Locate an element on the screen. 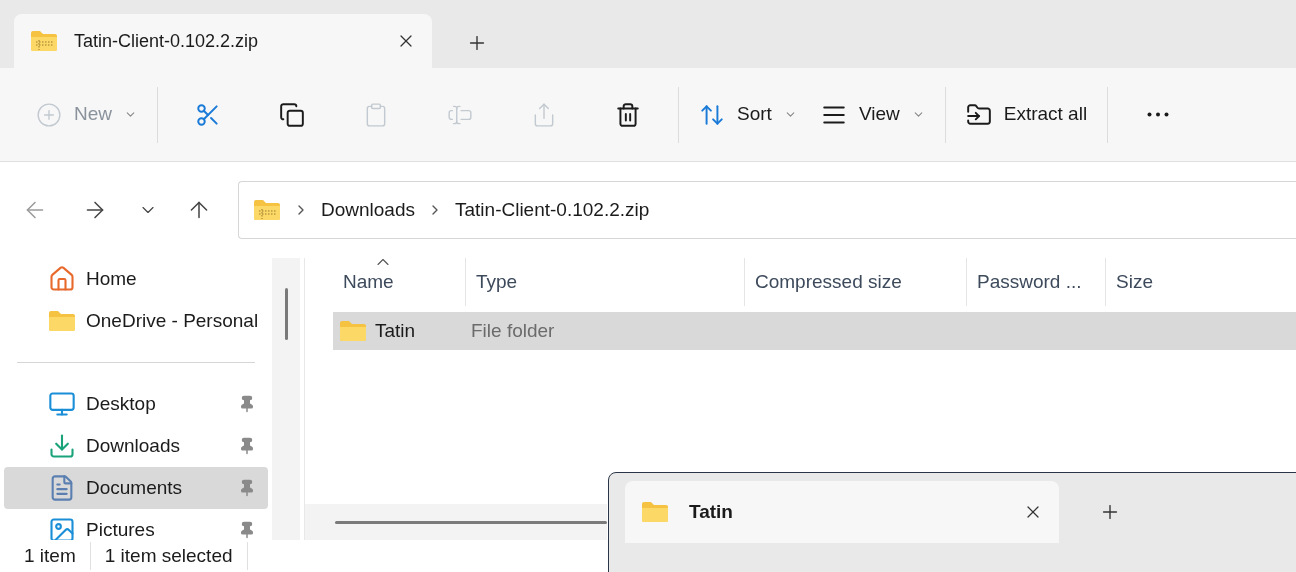 The height and width of the screenshot is (572, 1296). sidebar-item: Desktop is located at coordinates (136, 404).